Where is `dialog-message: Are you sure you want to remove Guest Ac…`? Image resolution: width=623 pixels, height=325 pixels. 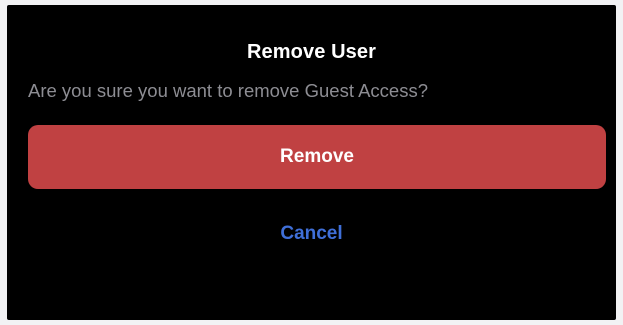
dialog-message: Are you sure you want to remove Guest Ac… is located at coordinates (228, 90).